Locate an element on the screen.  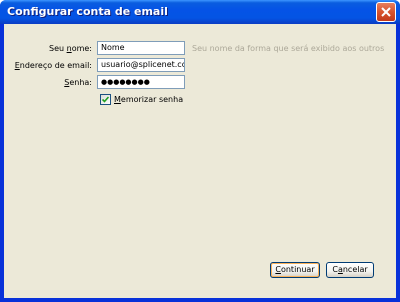
password-label: Senha: is located at coordinates (78, 82).